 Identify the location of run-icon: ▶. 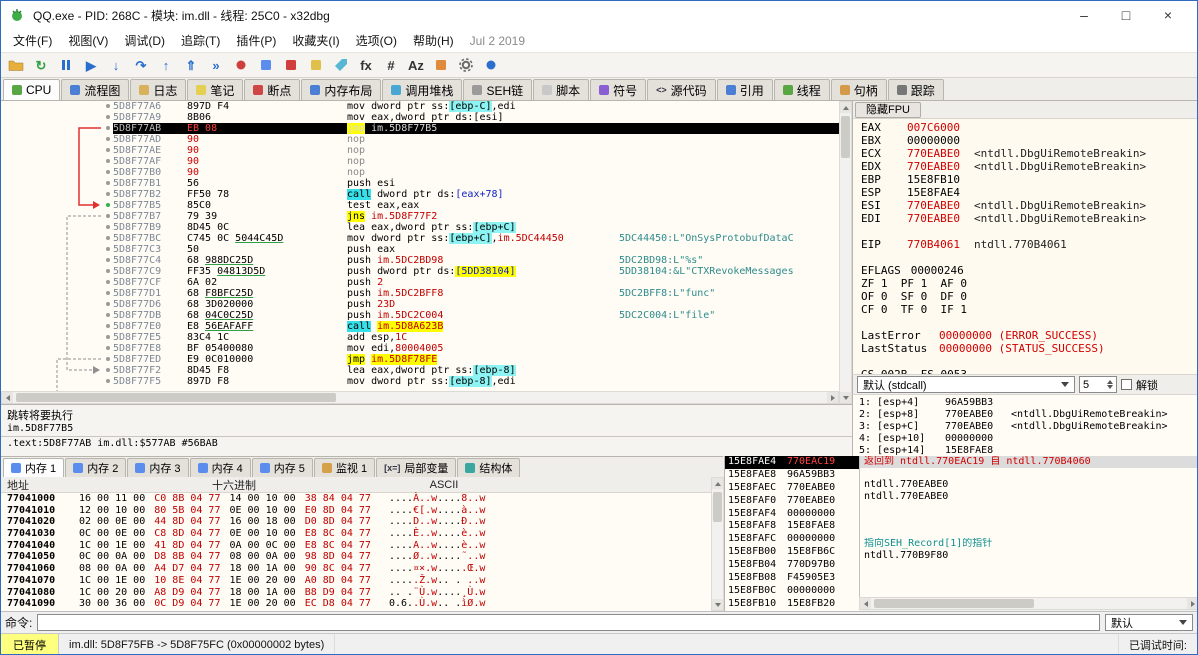
(91, 65).